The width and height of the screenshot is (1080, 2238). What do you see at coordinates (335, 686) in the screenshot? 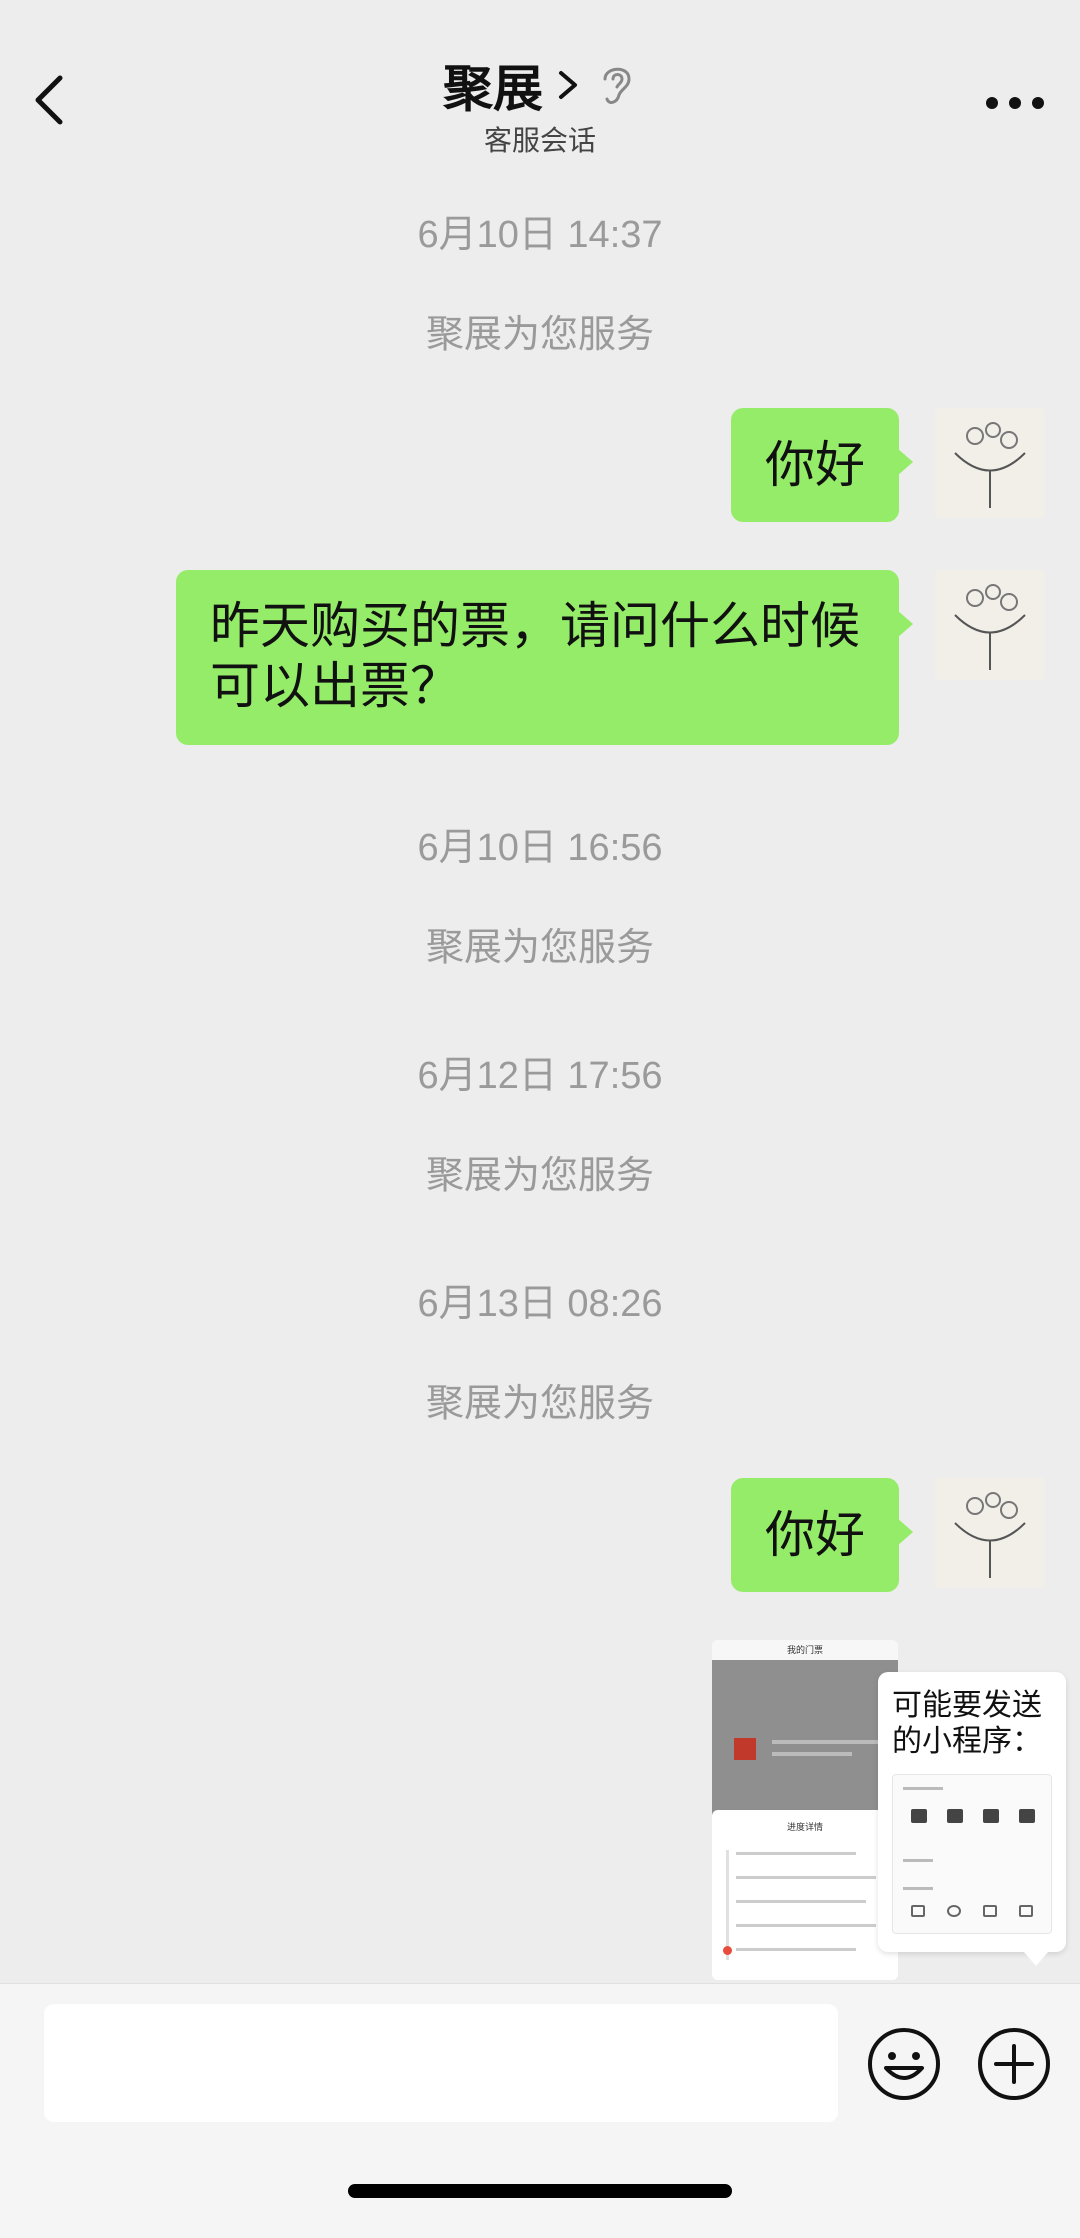
I see `message-line: 可以出票？` at bounding box center [335, 686].